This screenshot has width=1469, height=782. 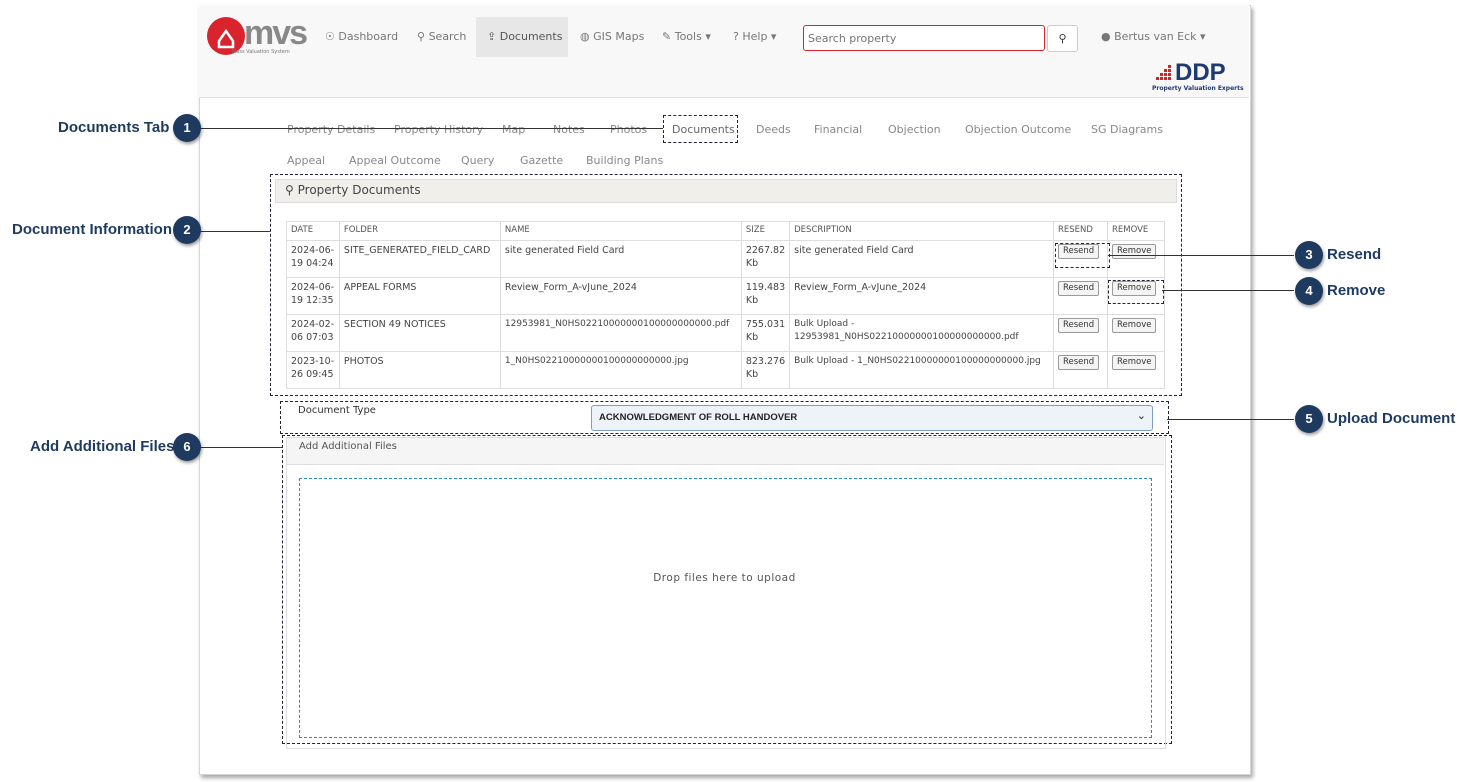 I want to click on cell-folder: SITE_GENERATED_FIELD_CARD, so click(x=419, y=259).